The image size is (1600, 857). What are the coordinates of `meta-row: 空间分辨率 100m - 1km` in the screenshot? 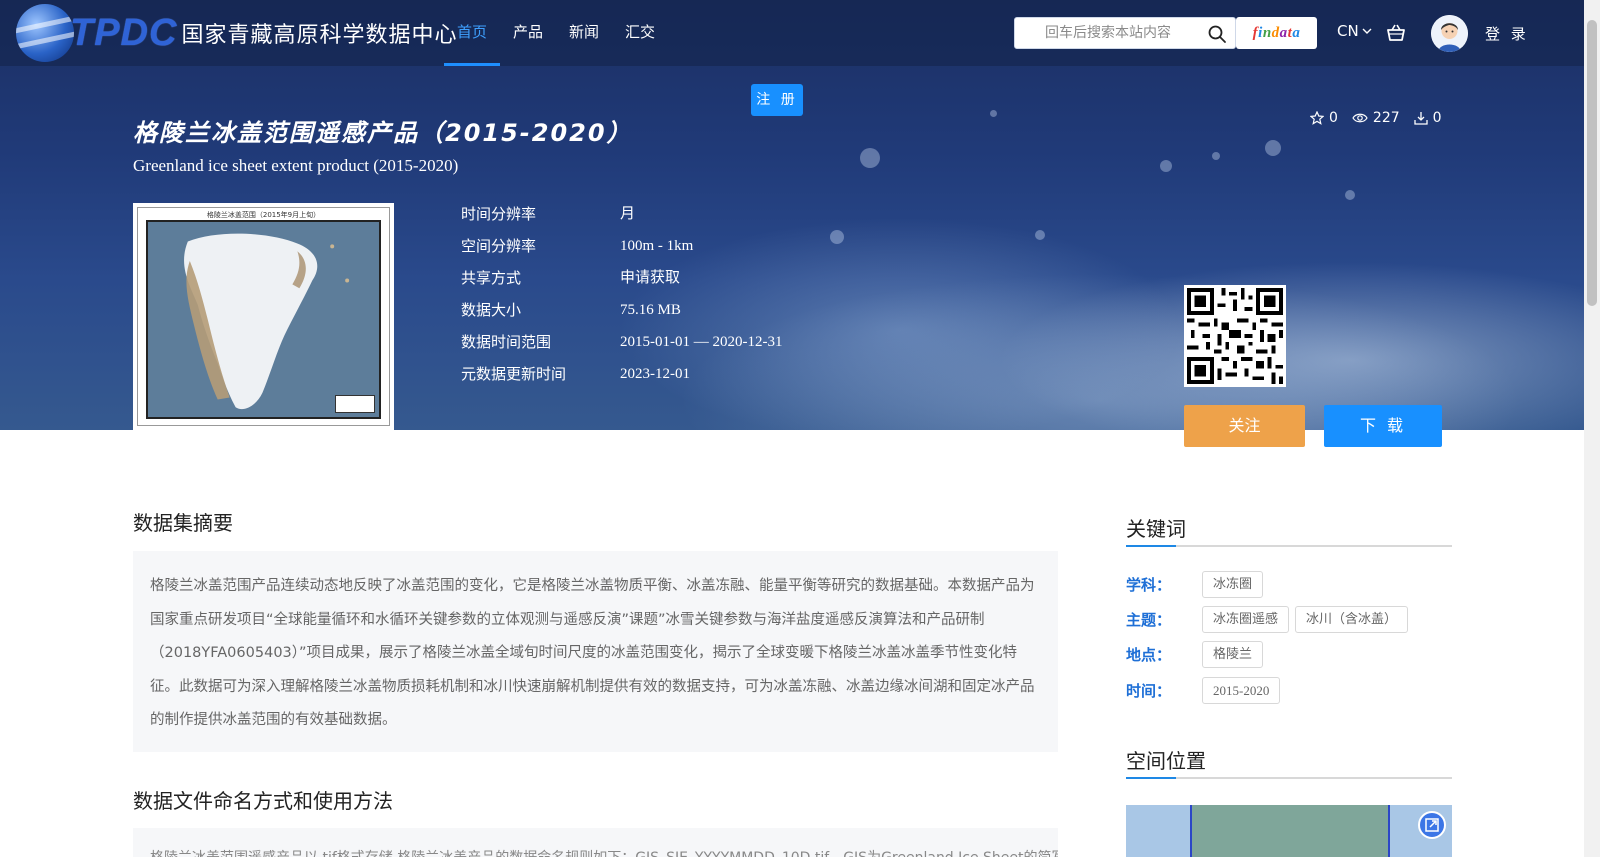 It's located at (621, 251).